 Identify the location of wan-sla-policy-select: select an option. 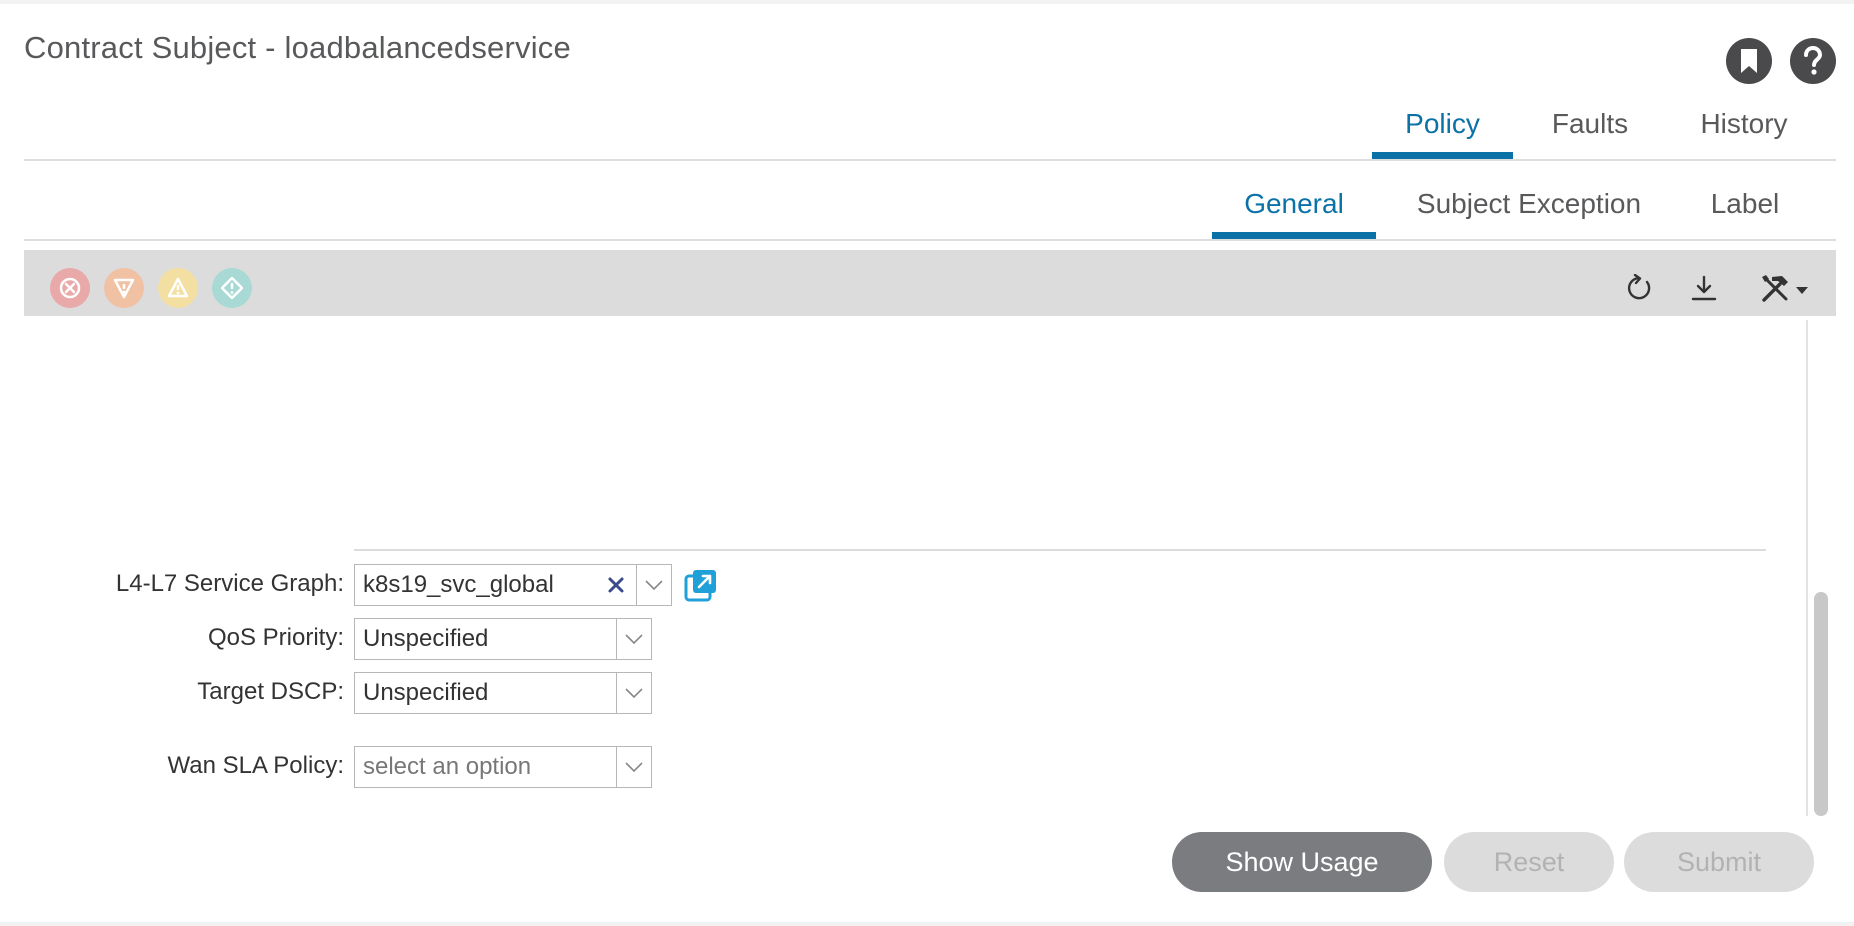
(503, 767).